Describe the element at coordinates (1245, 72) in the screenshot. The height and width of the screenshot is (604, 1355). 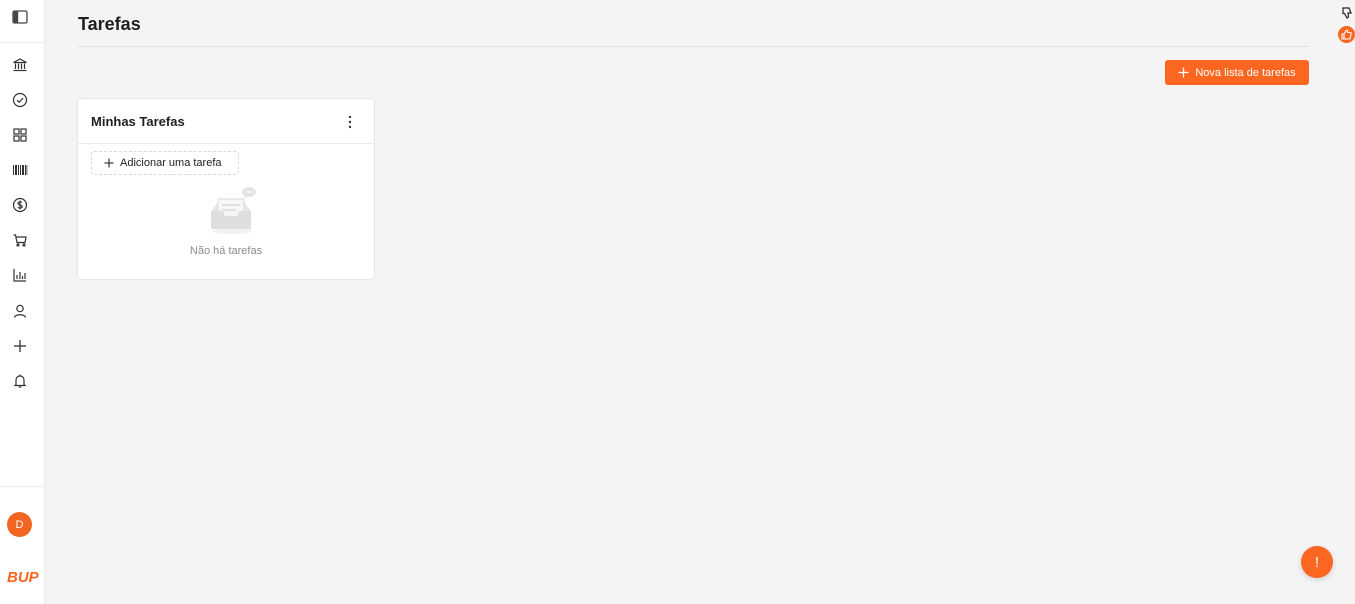
I see `new-task-list-label: Nova lista de tarefas` at that location.